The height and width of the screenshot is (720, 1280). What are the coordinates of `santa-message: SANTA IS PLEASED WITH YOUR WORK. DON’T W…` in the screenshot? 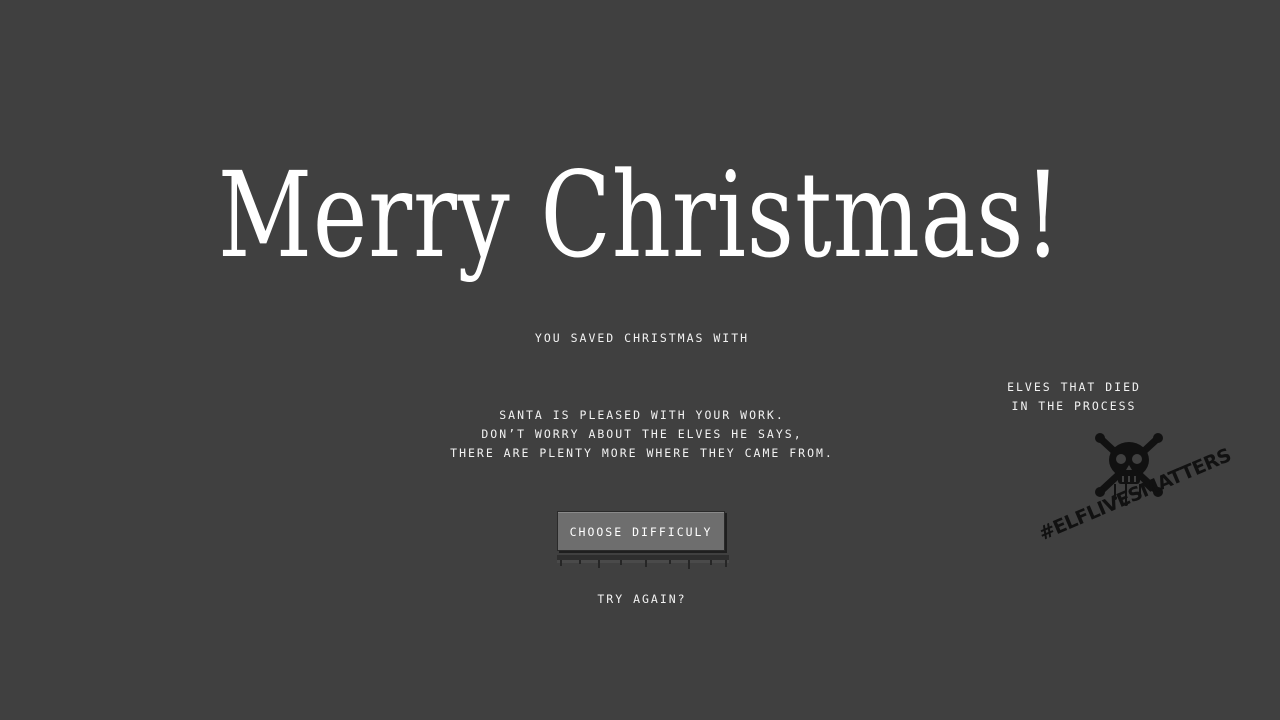 It's located at (642, 434).